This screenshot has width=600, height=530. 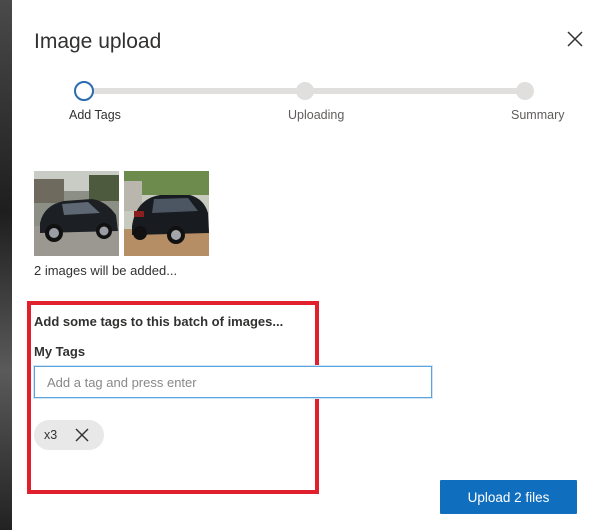 What do you see at coordinates (6, 265) in the screenshot?
I see `backdrop-strip` at bounding box center [6, 265].